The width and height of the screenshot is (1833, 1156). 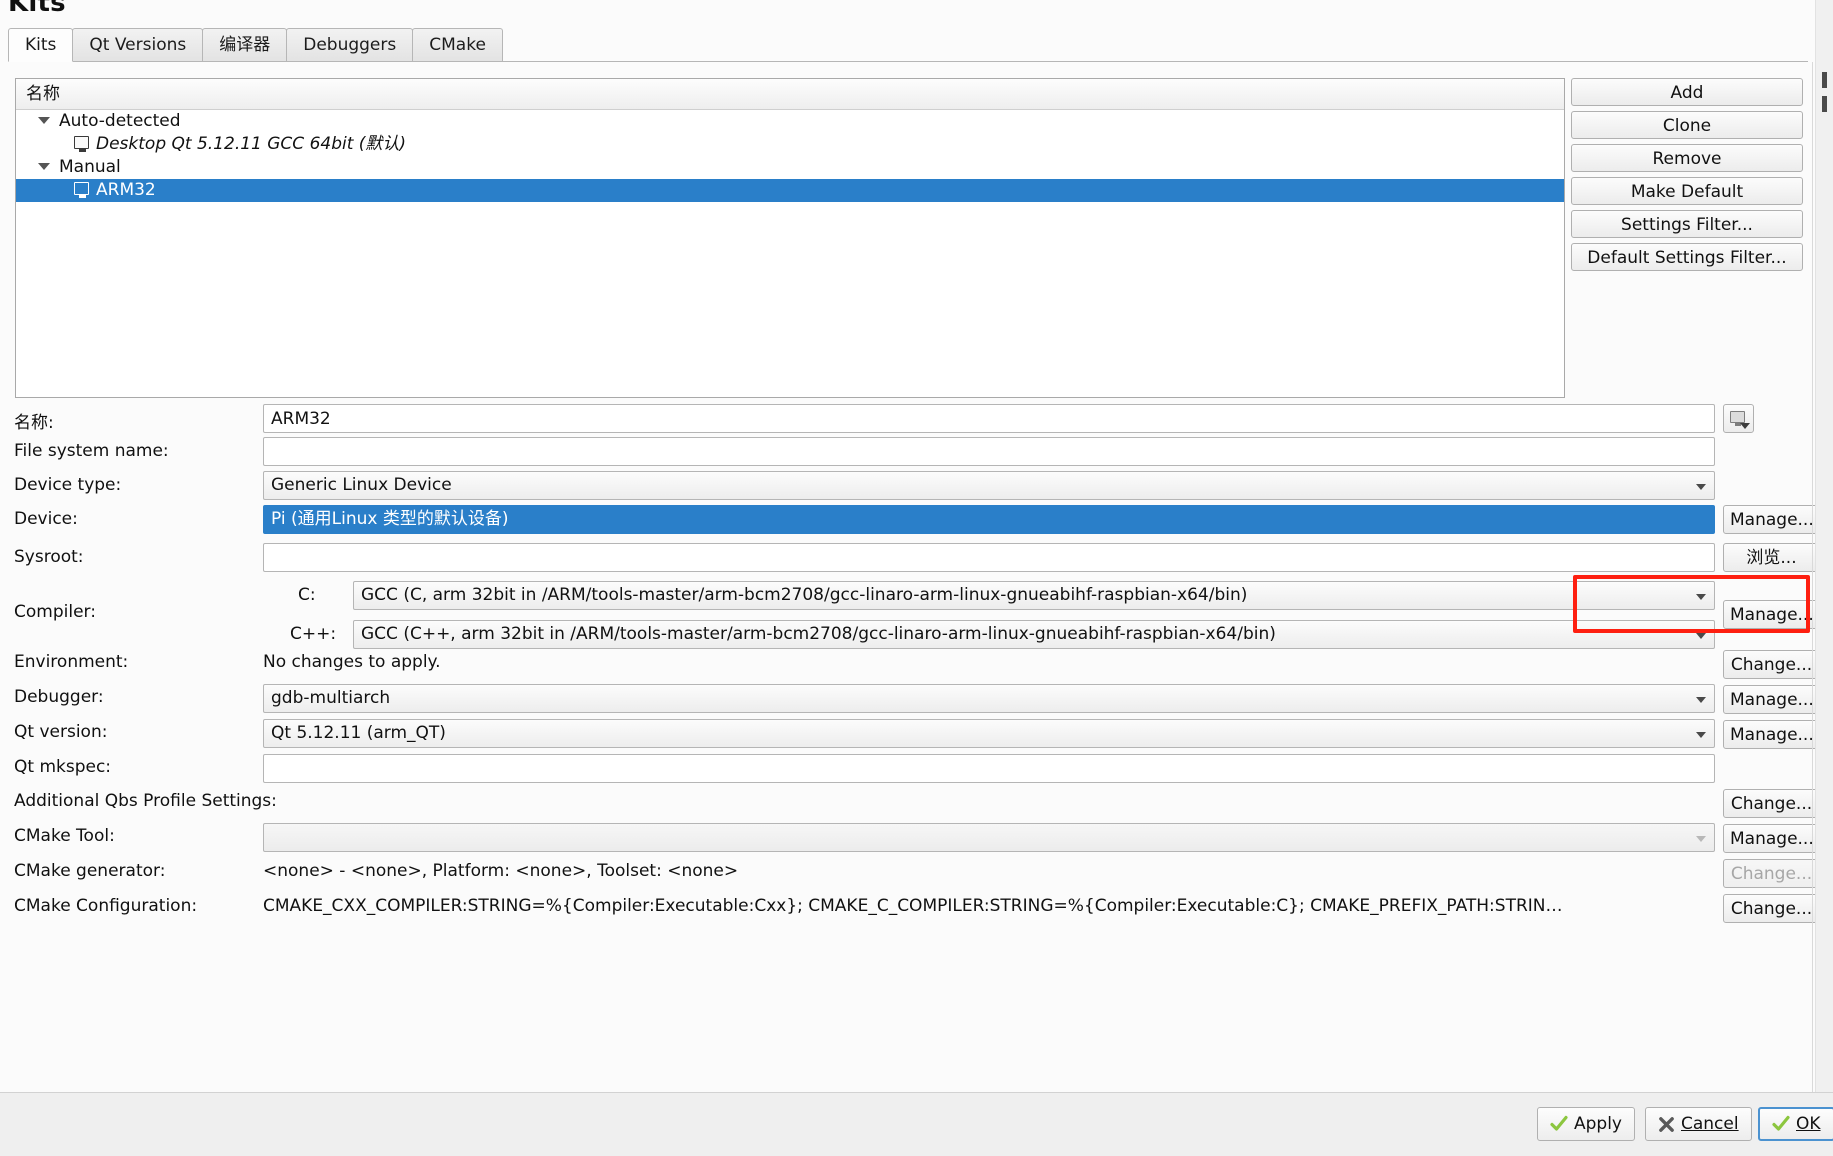 What do you see at coordinates (90, 167) in the screenshot?
I see `tree-group-label: Manual` at bounding box center [90, 167].